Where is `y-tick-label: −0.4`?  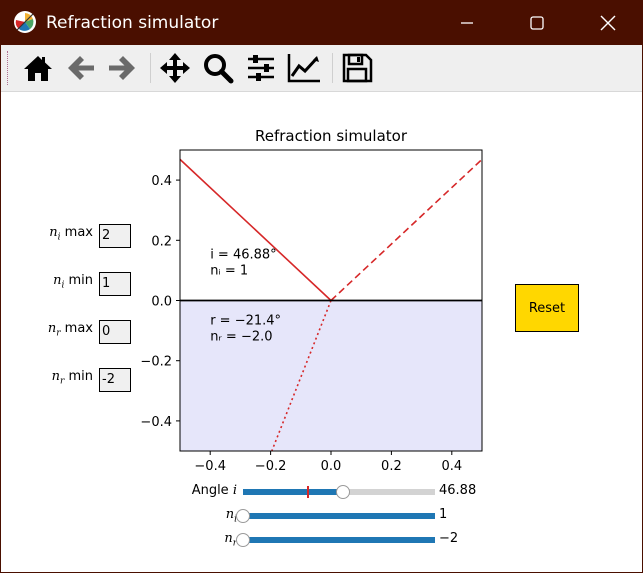
y-tick-label: −0.4 is located at coordinates (156, 422).